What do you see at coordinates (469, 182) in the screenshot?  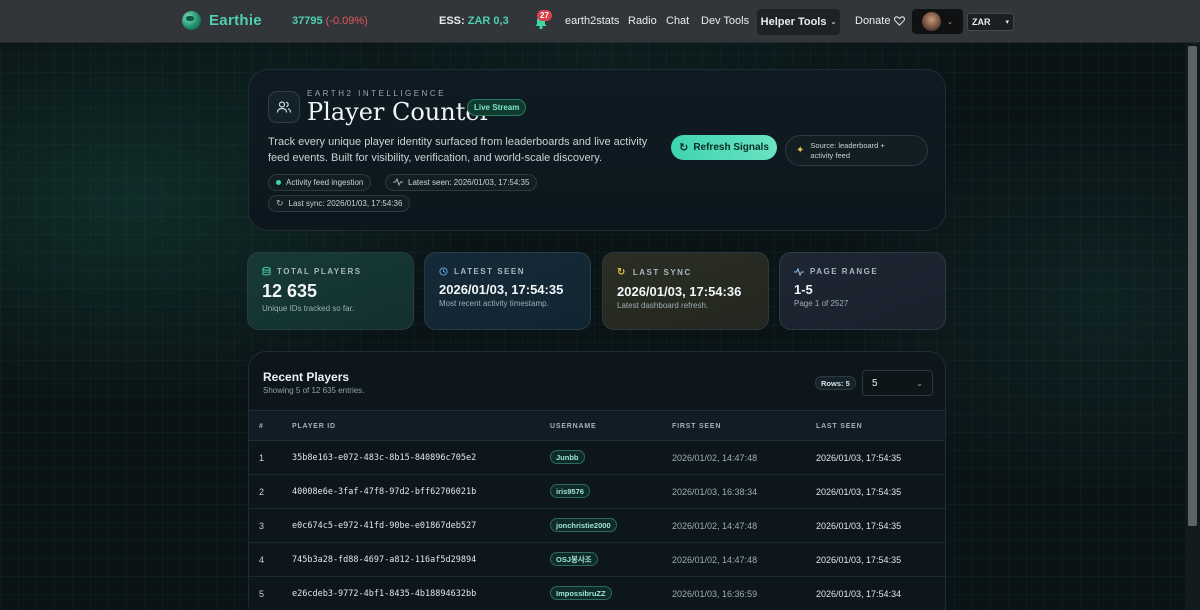 I see `chip-latest-label: Latest seen: 2026/01/03, 17:54:35` at bounding box center [469, 182].